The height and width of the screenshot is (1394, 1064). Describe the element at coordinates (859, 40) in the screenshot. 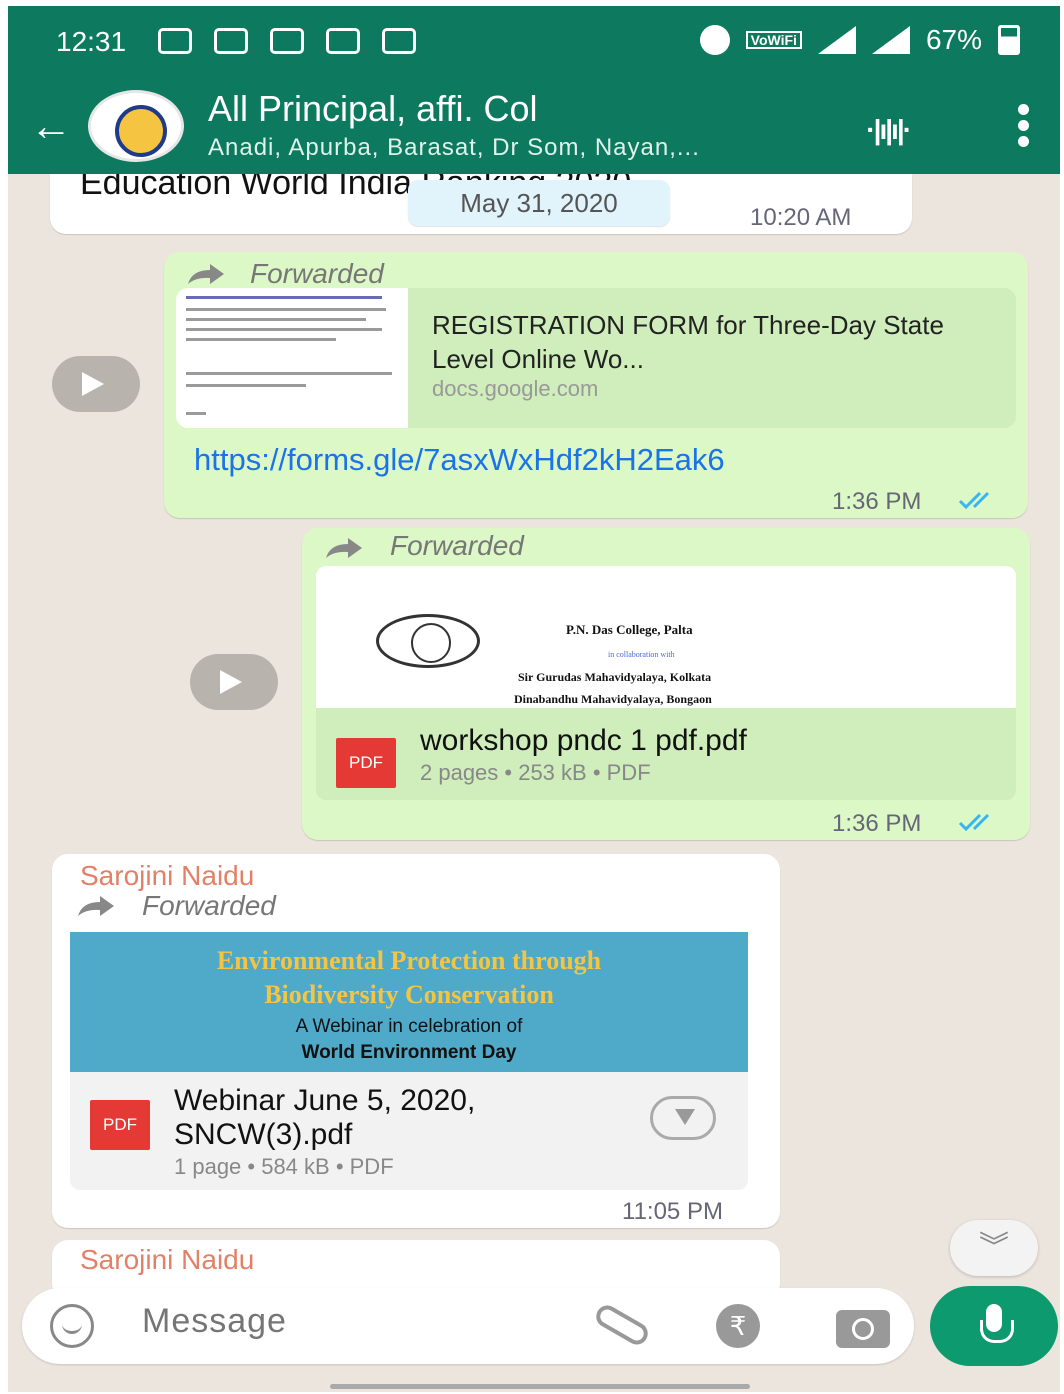

I see `system-icons: VoWiFi 67%` at that location.